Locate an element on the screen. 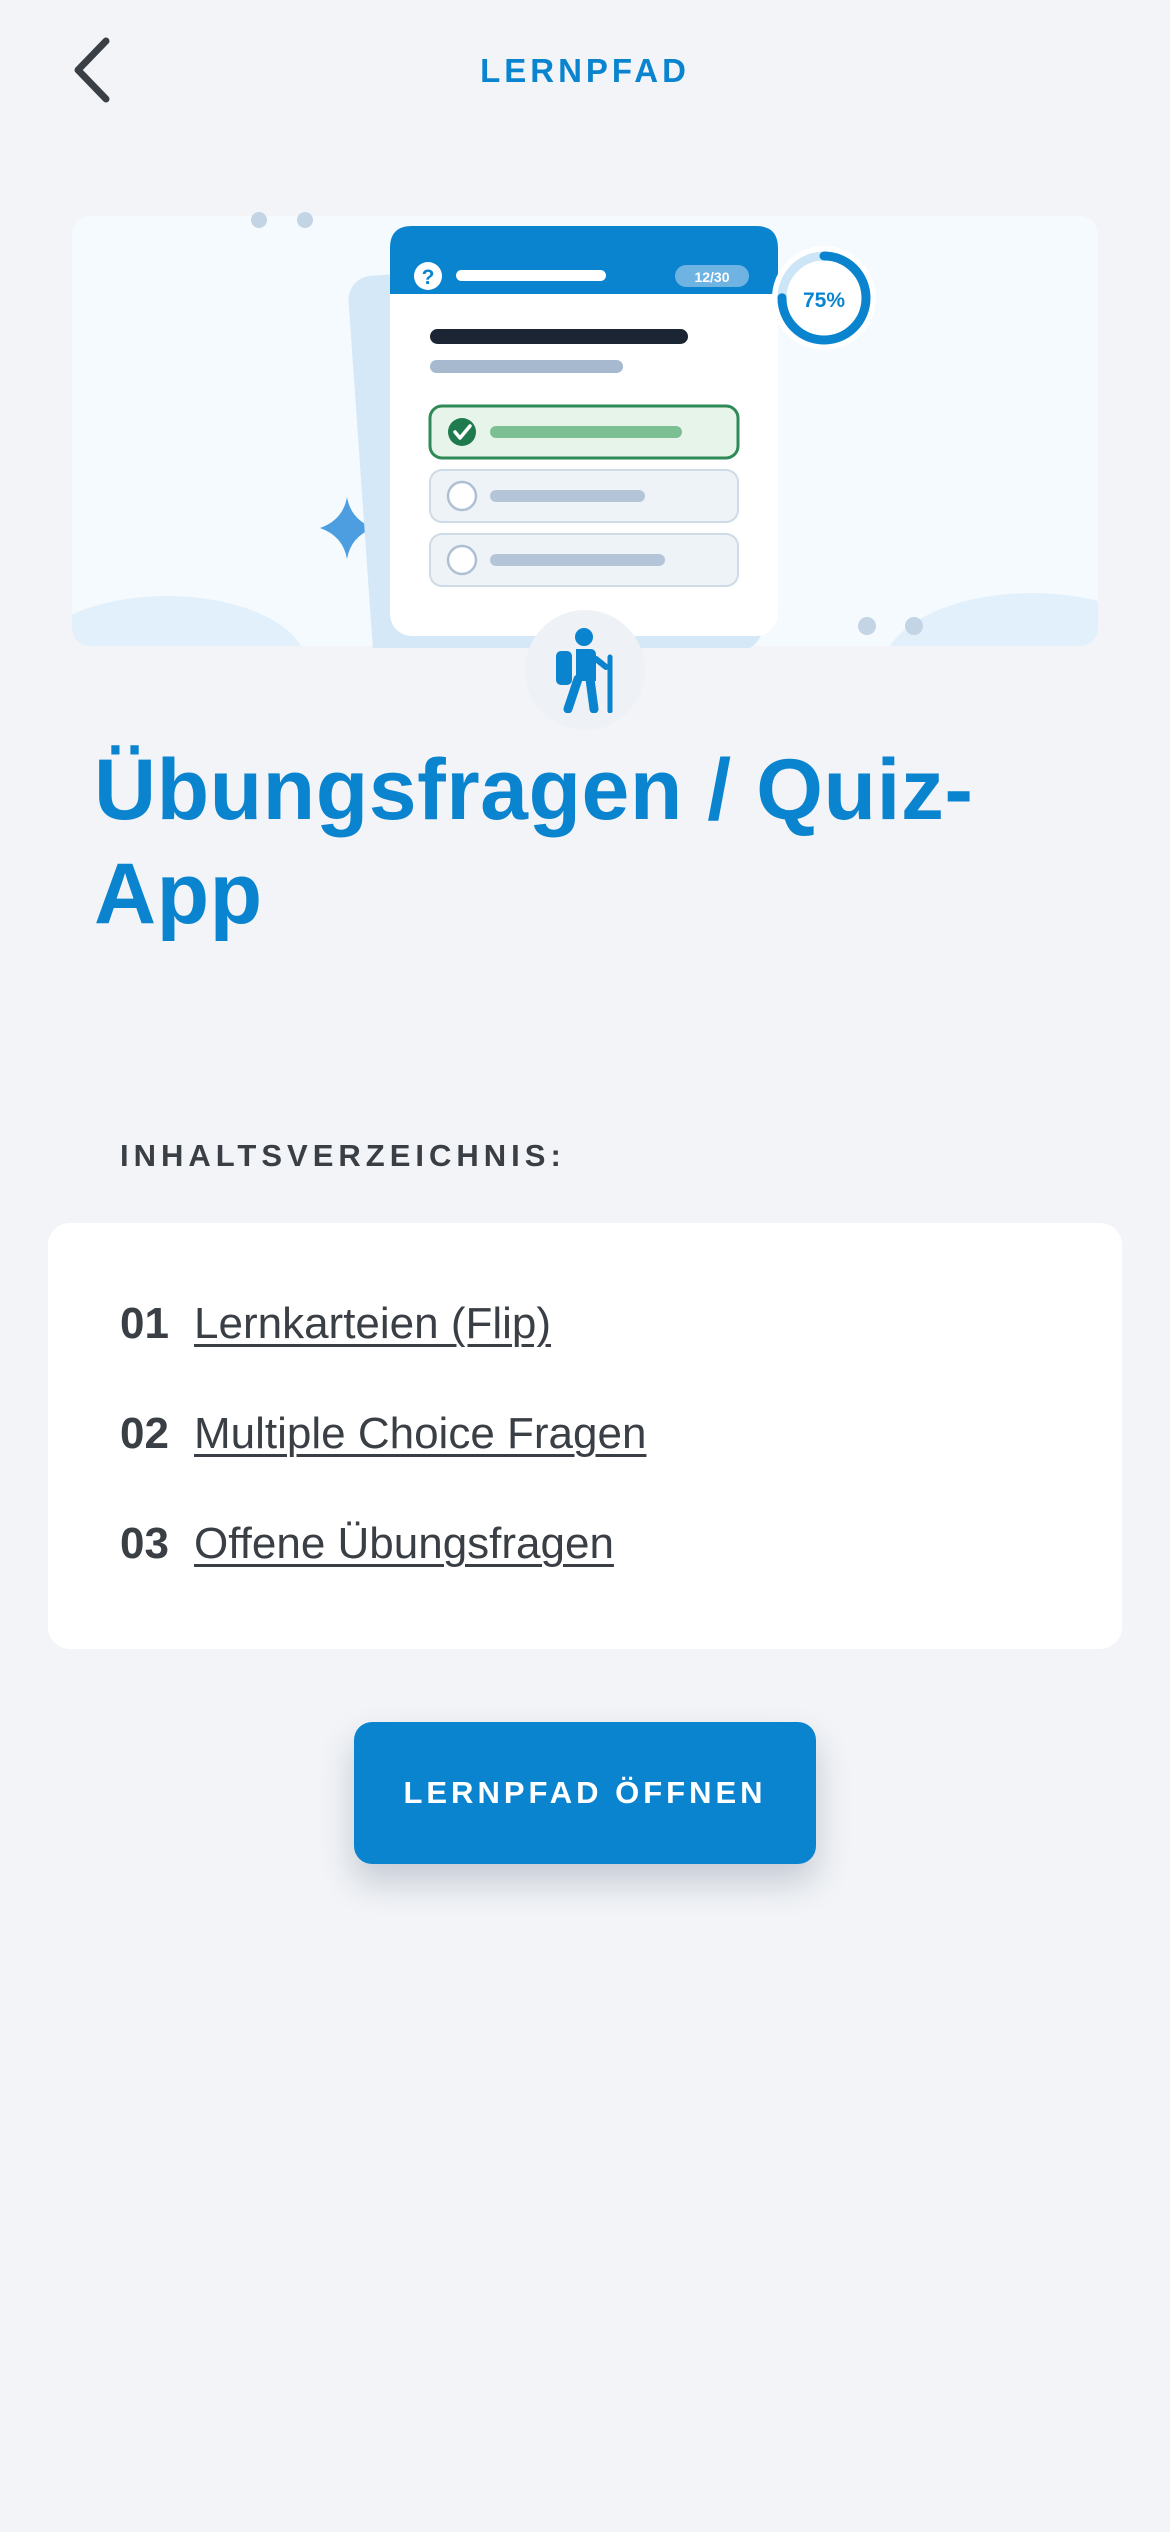 The width and height of the screenshot is (1170, 2532). top-bar: LERNPFAD is located at coordinates (585, 70).